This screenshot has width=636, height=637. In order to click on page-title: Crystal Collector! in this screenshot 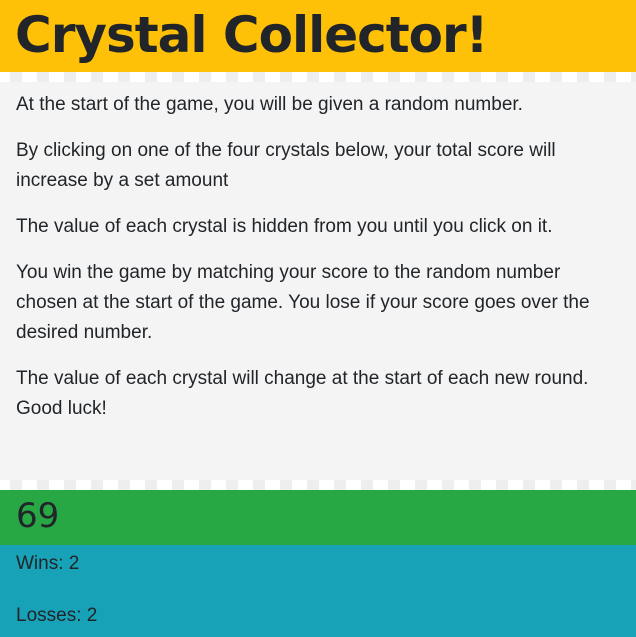, I will do `click(251, 35)`.